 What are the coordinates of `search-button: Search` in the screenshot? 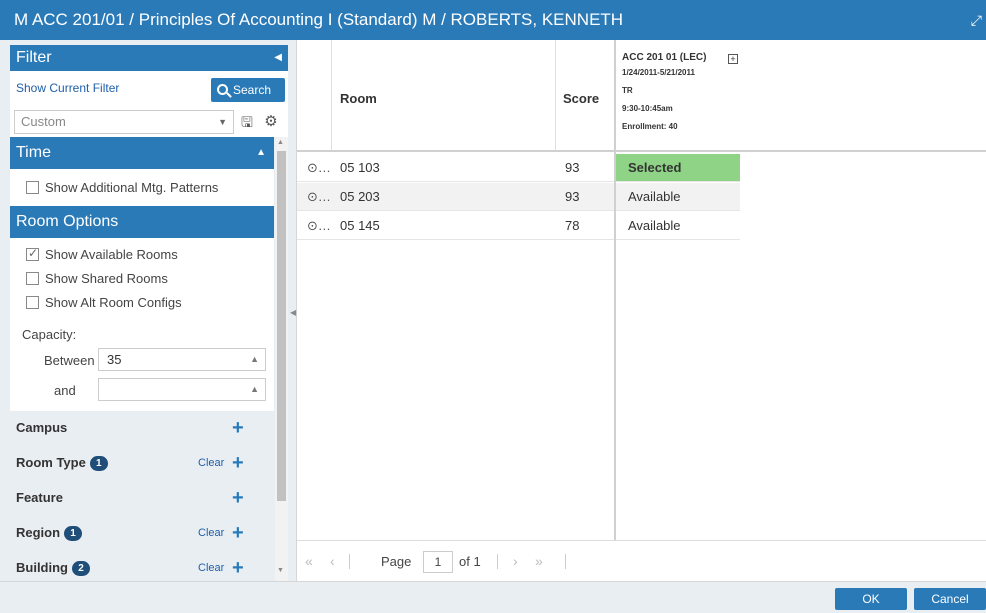 It's located at (248, 90).